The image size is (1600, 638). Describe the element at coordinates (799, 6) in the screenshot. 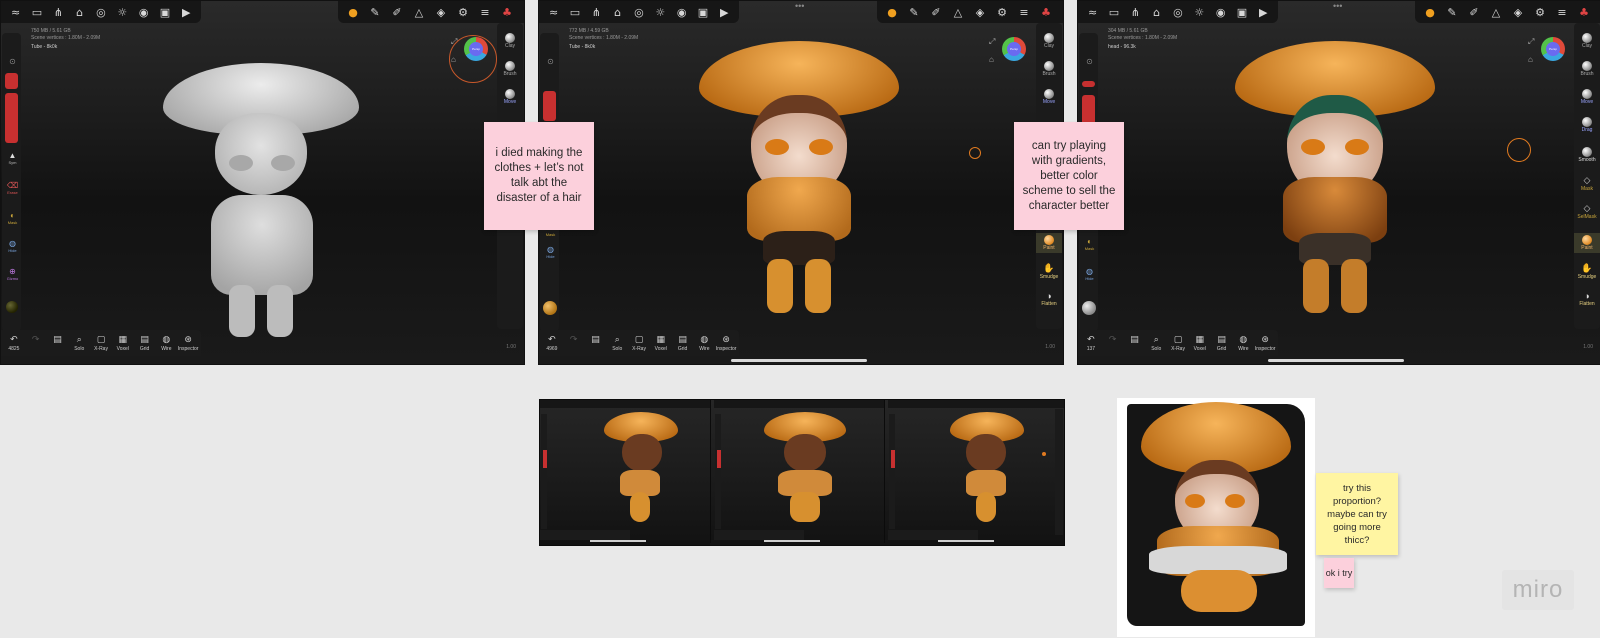

I see `more-dots-icon: •••` at that location.